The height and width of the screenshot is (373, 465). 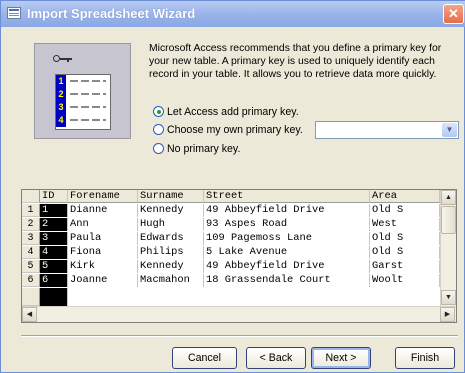 What do you see at coordinates (425, 358) in the screenshot?
I see `finish-button: Finish` at bounding box center [425, 358].